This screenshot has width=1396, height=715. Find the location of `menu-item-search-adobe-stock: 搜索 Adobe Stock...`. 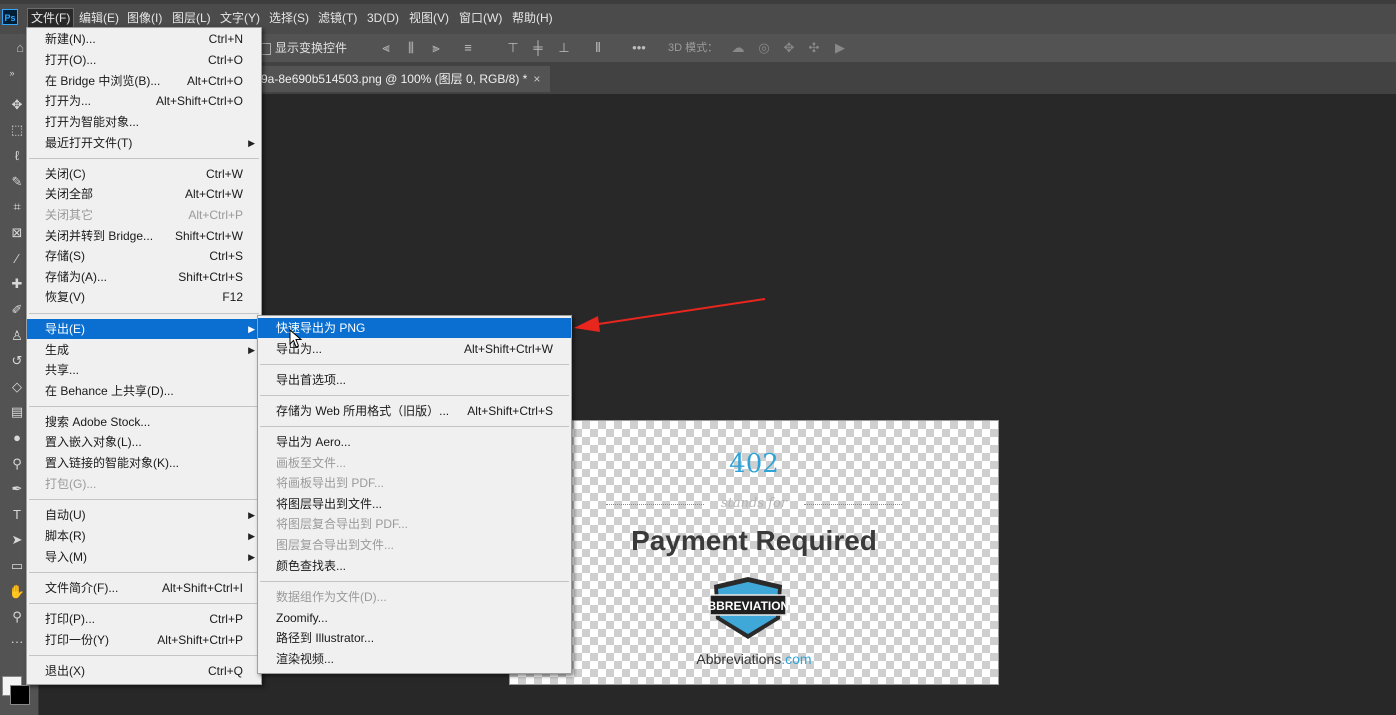

menu-item-search-adobe-stock: 搜索 Adobe Stock... is located at coordinates (144, 422).